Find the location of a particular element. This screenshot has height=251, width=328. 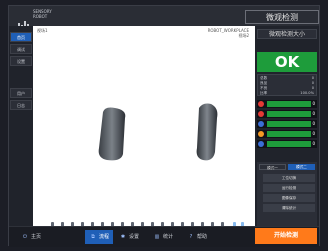

bottom-stats-label: 统计 is located at coordinates (168, 237).